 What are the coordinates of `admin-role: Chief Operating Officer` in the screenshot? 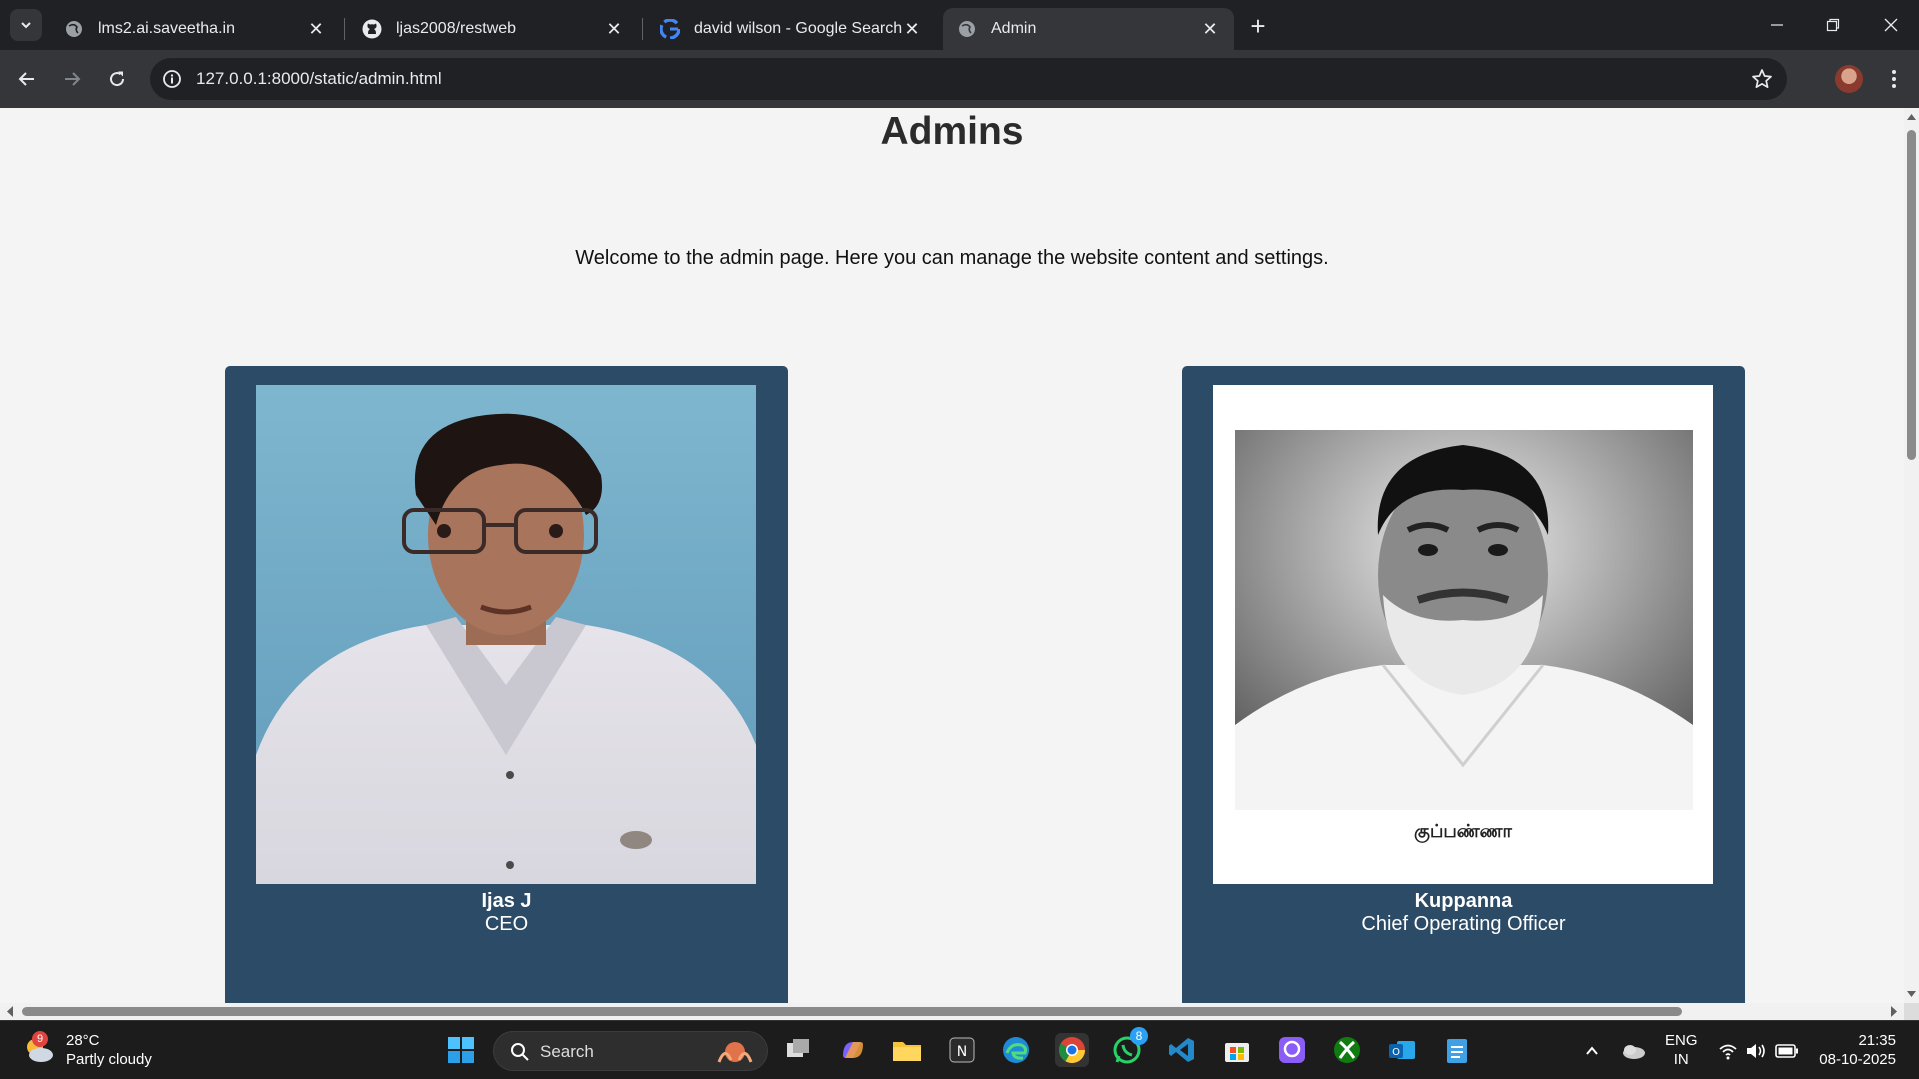 It's located at (1463, 924).